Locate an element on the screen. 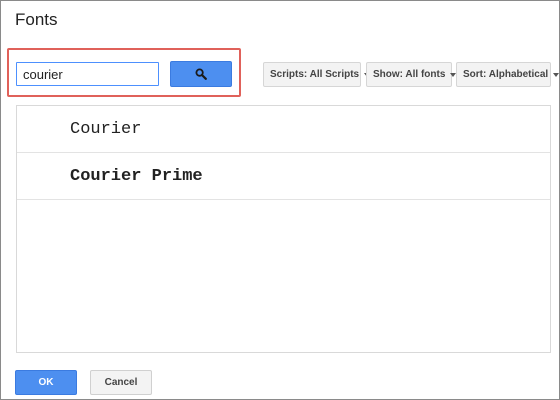 The height and width of the screenshot is (400, 560). search-input is located at coordinates (87, 74).